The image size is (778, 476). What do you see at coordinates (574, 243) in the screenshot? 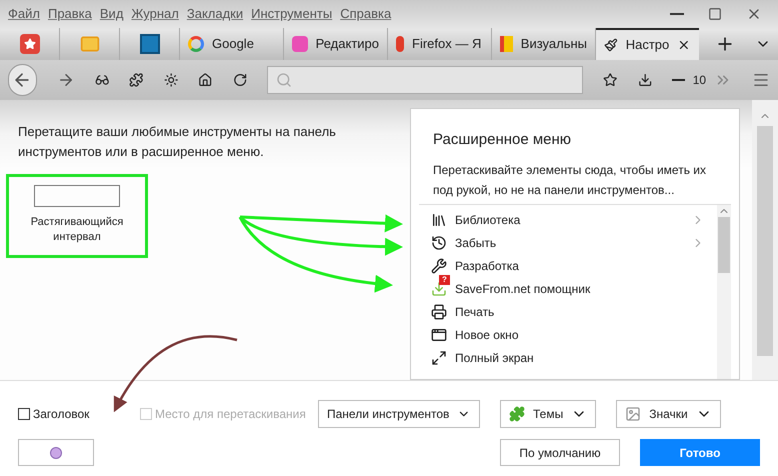
I see `menu-entry: Забыть` at bounding box center [574, 243].